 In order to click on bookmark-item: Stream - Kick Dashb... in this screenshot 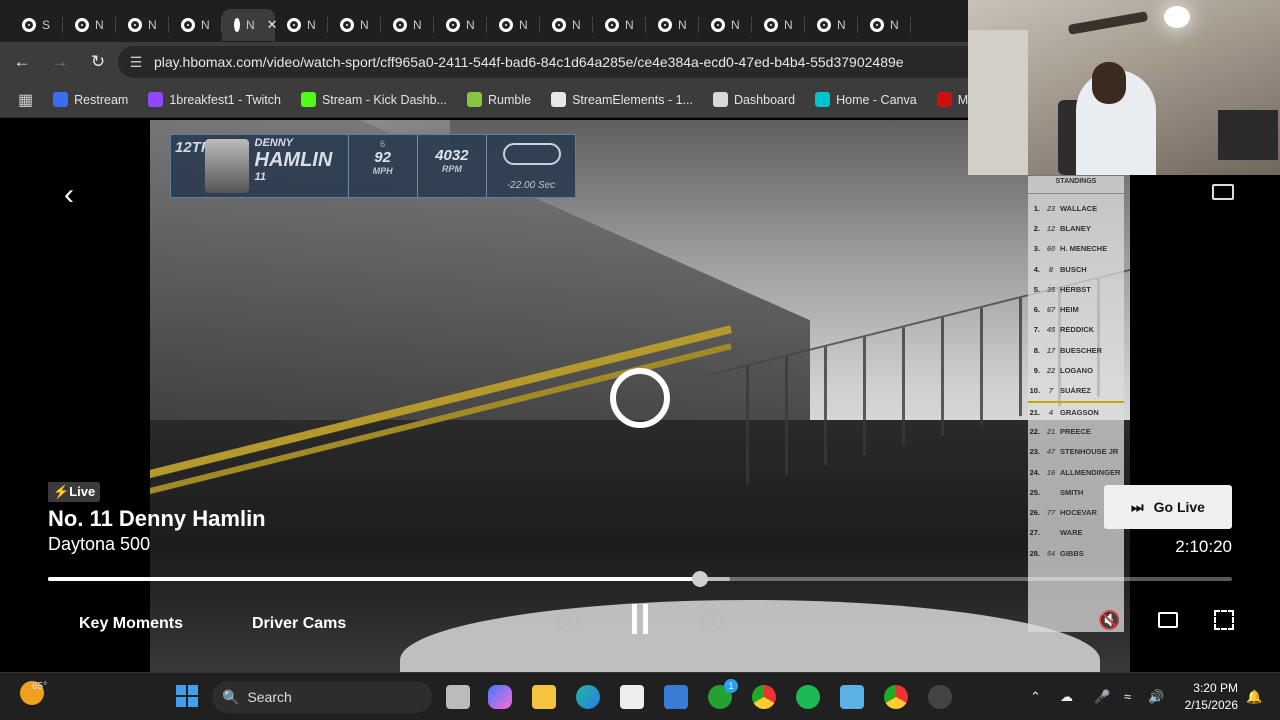, I will do `click(374, 99)`.